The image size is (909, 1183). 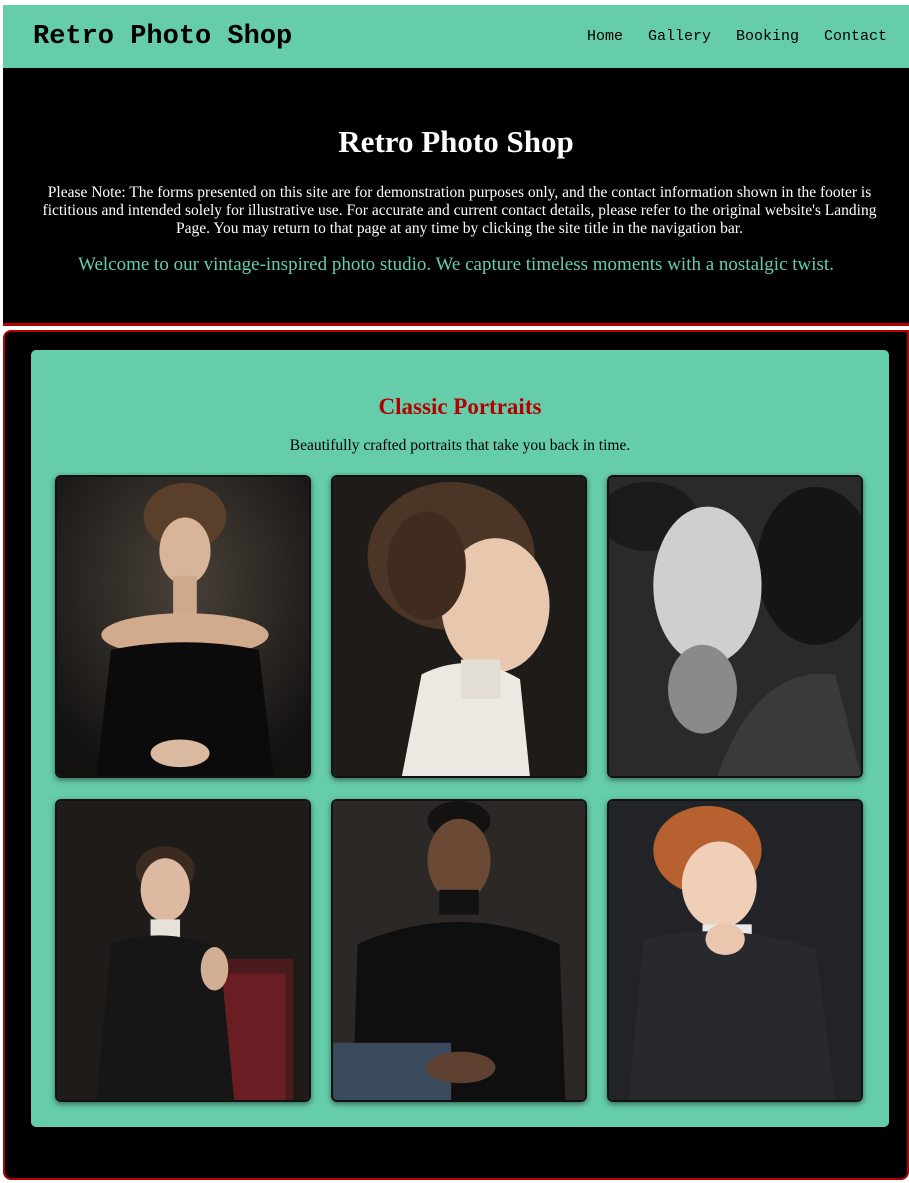 I want to click on gallery-heading: Classic Portraits, so click(x=460, y=406).